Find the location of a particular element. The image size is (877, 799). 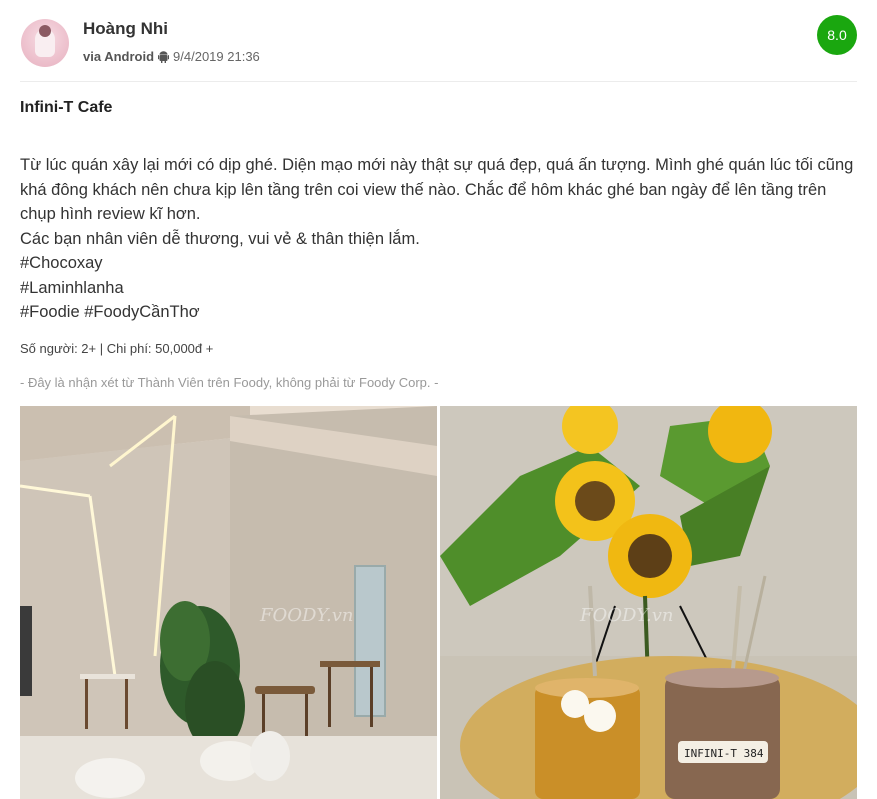

author-name: Hoàng Nhi is located at coordinates (125, 29).